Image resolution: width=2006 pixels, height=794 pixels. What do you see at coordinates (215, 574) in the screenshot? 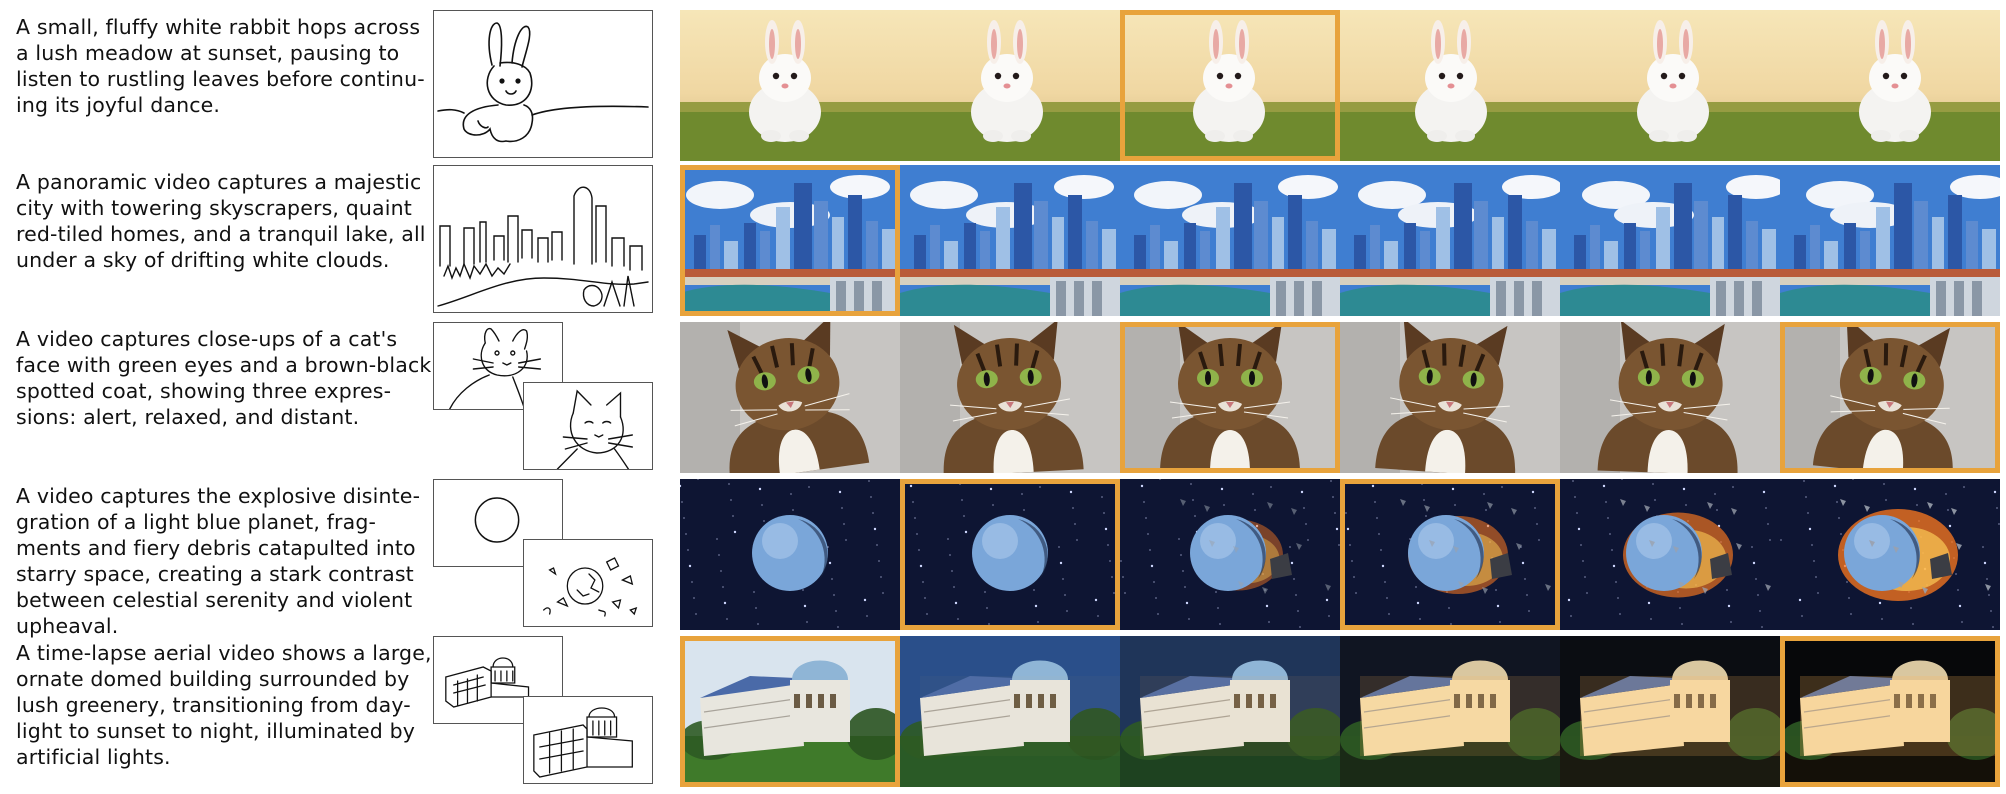
I see `caption-line: starry space, creating a stark contrast` at bounding box center [215, 574].